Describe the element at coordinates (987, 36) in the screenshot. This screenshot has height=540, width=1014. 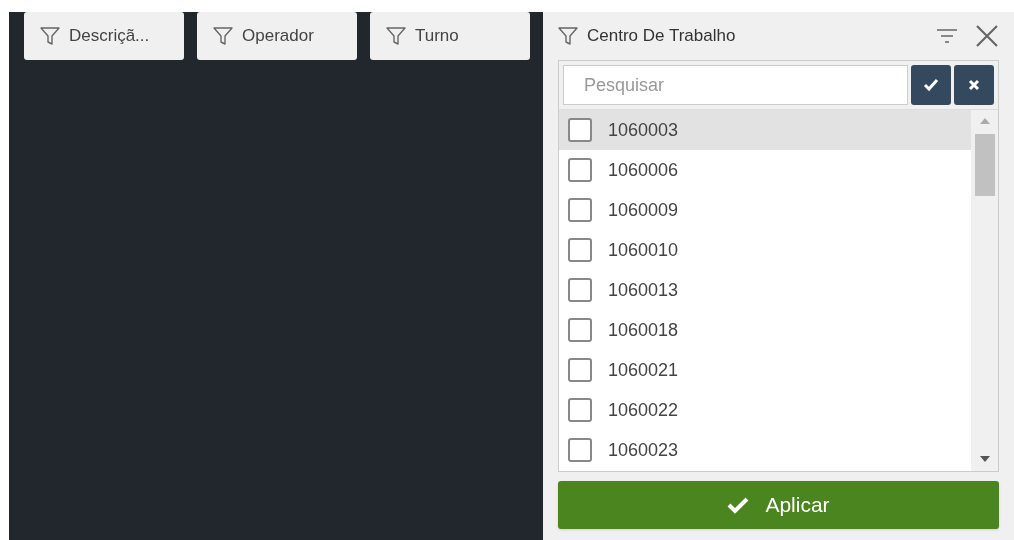
I see `close-icon` at that location.